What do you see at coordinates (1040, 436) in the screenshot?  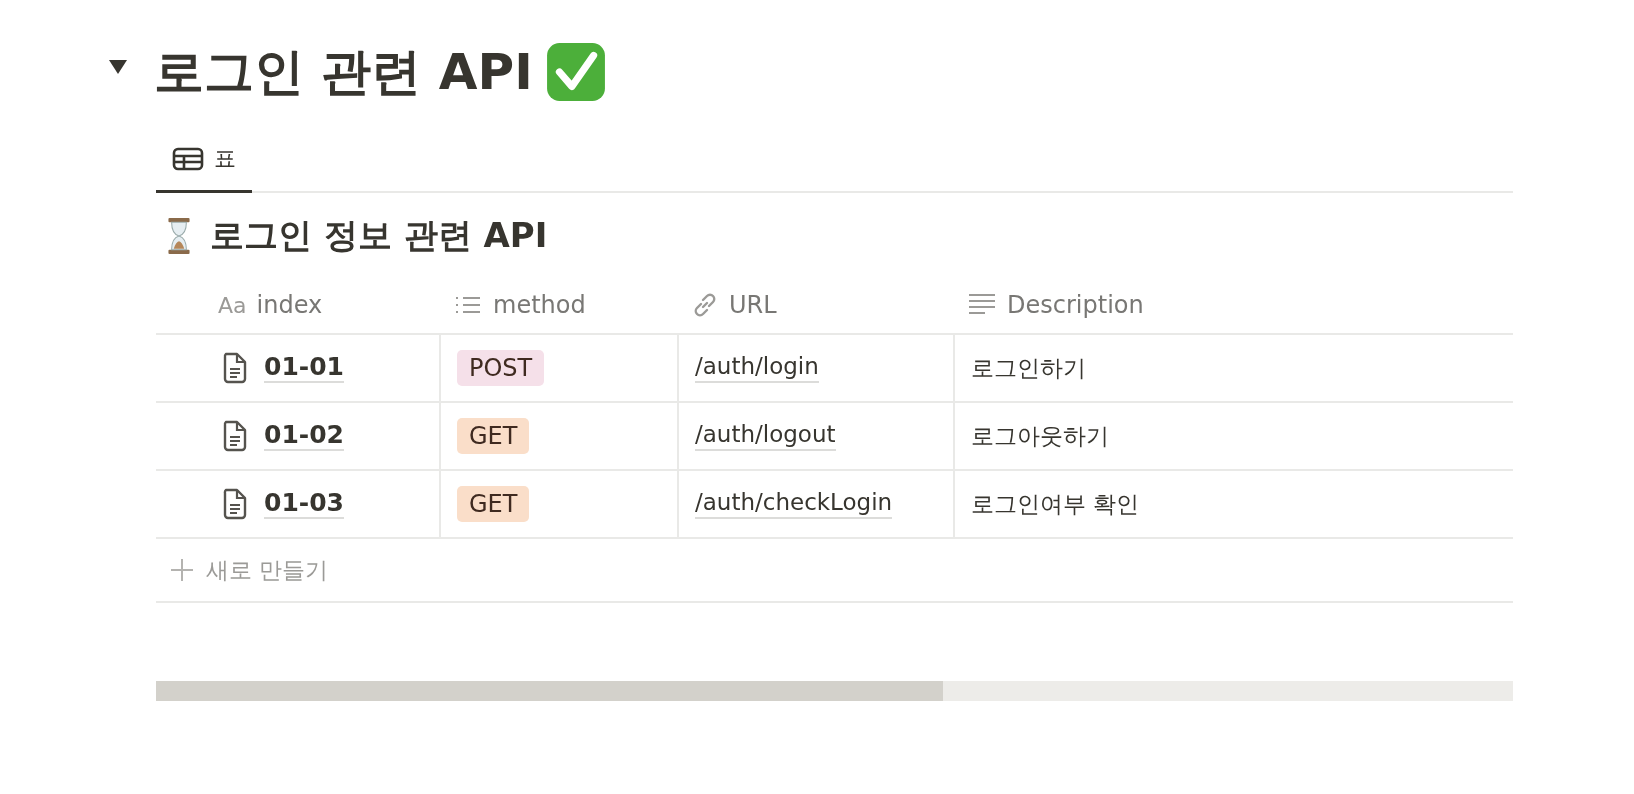 I see `description-text: 로그아웃하기` at bounding box center [1040, 436].